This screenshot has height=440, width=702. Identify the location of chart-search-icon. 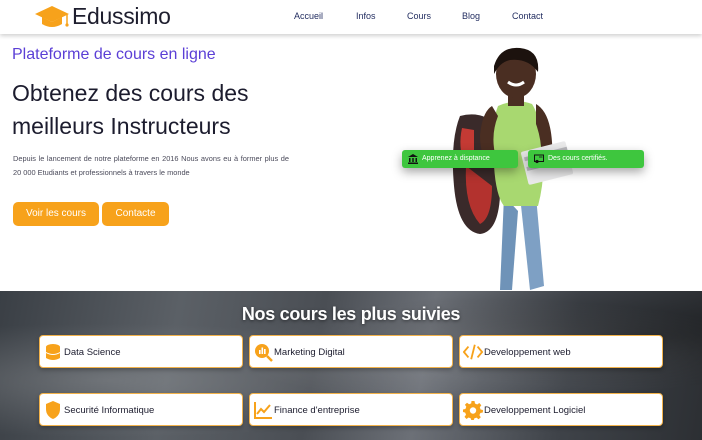
(264, 353).